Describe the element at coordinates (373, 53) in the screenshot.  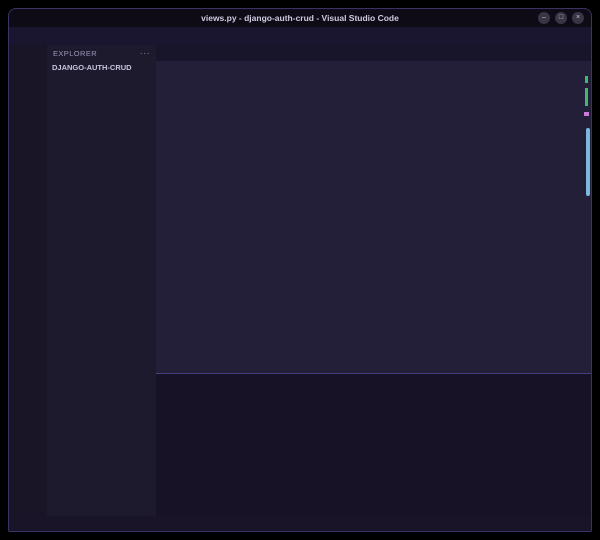
I see `tab-bar` at that location.